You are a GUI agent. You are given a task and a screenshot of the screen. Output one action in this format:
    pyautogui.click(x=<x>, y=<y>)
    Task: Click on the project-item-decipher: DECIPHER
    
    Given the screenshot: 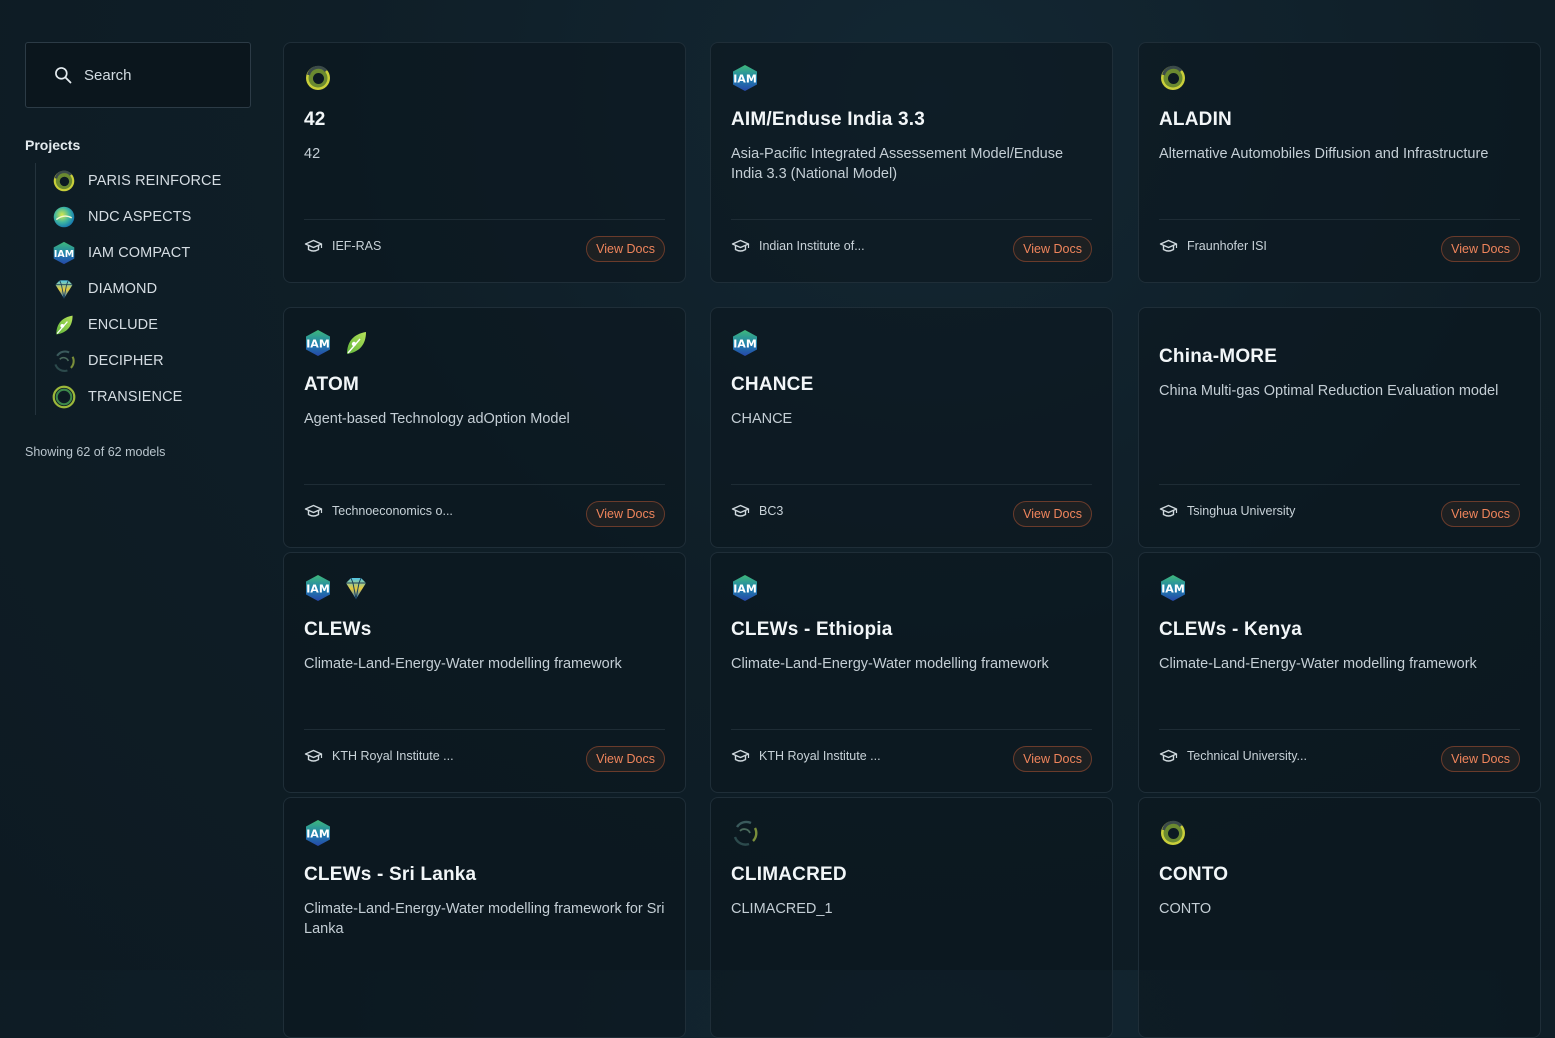 What is the action you would take?
    pyautogui.click(x=151, y=361)
    